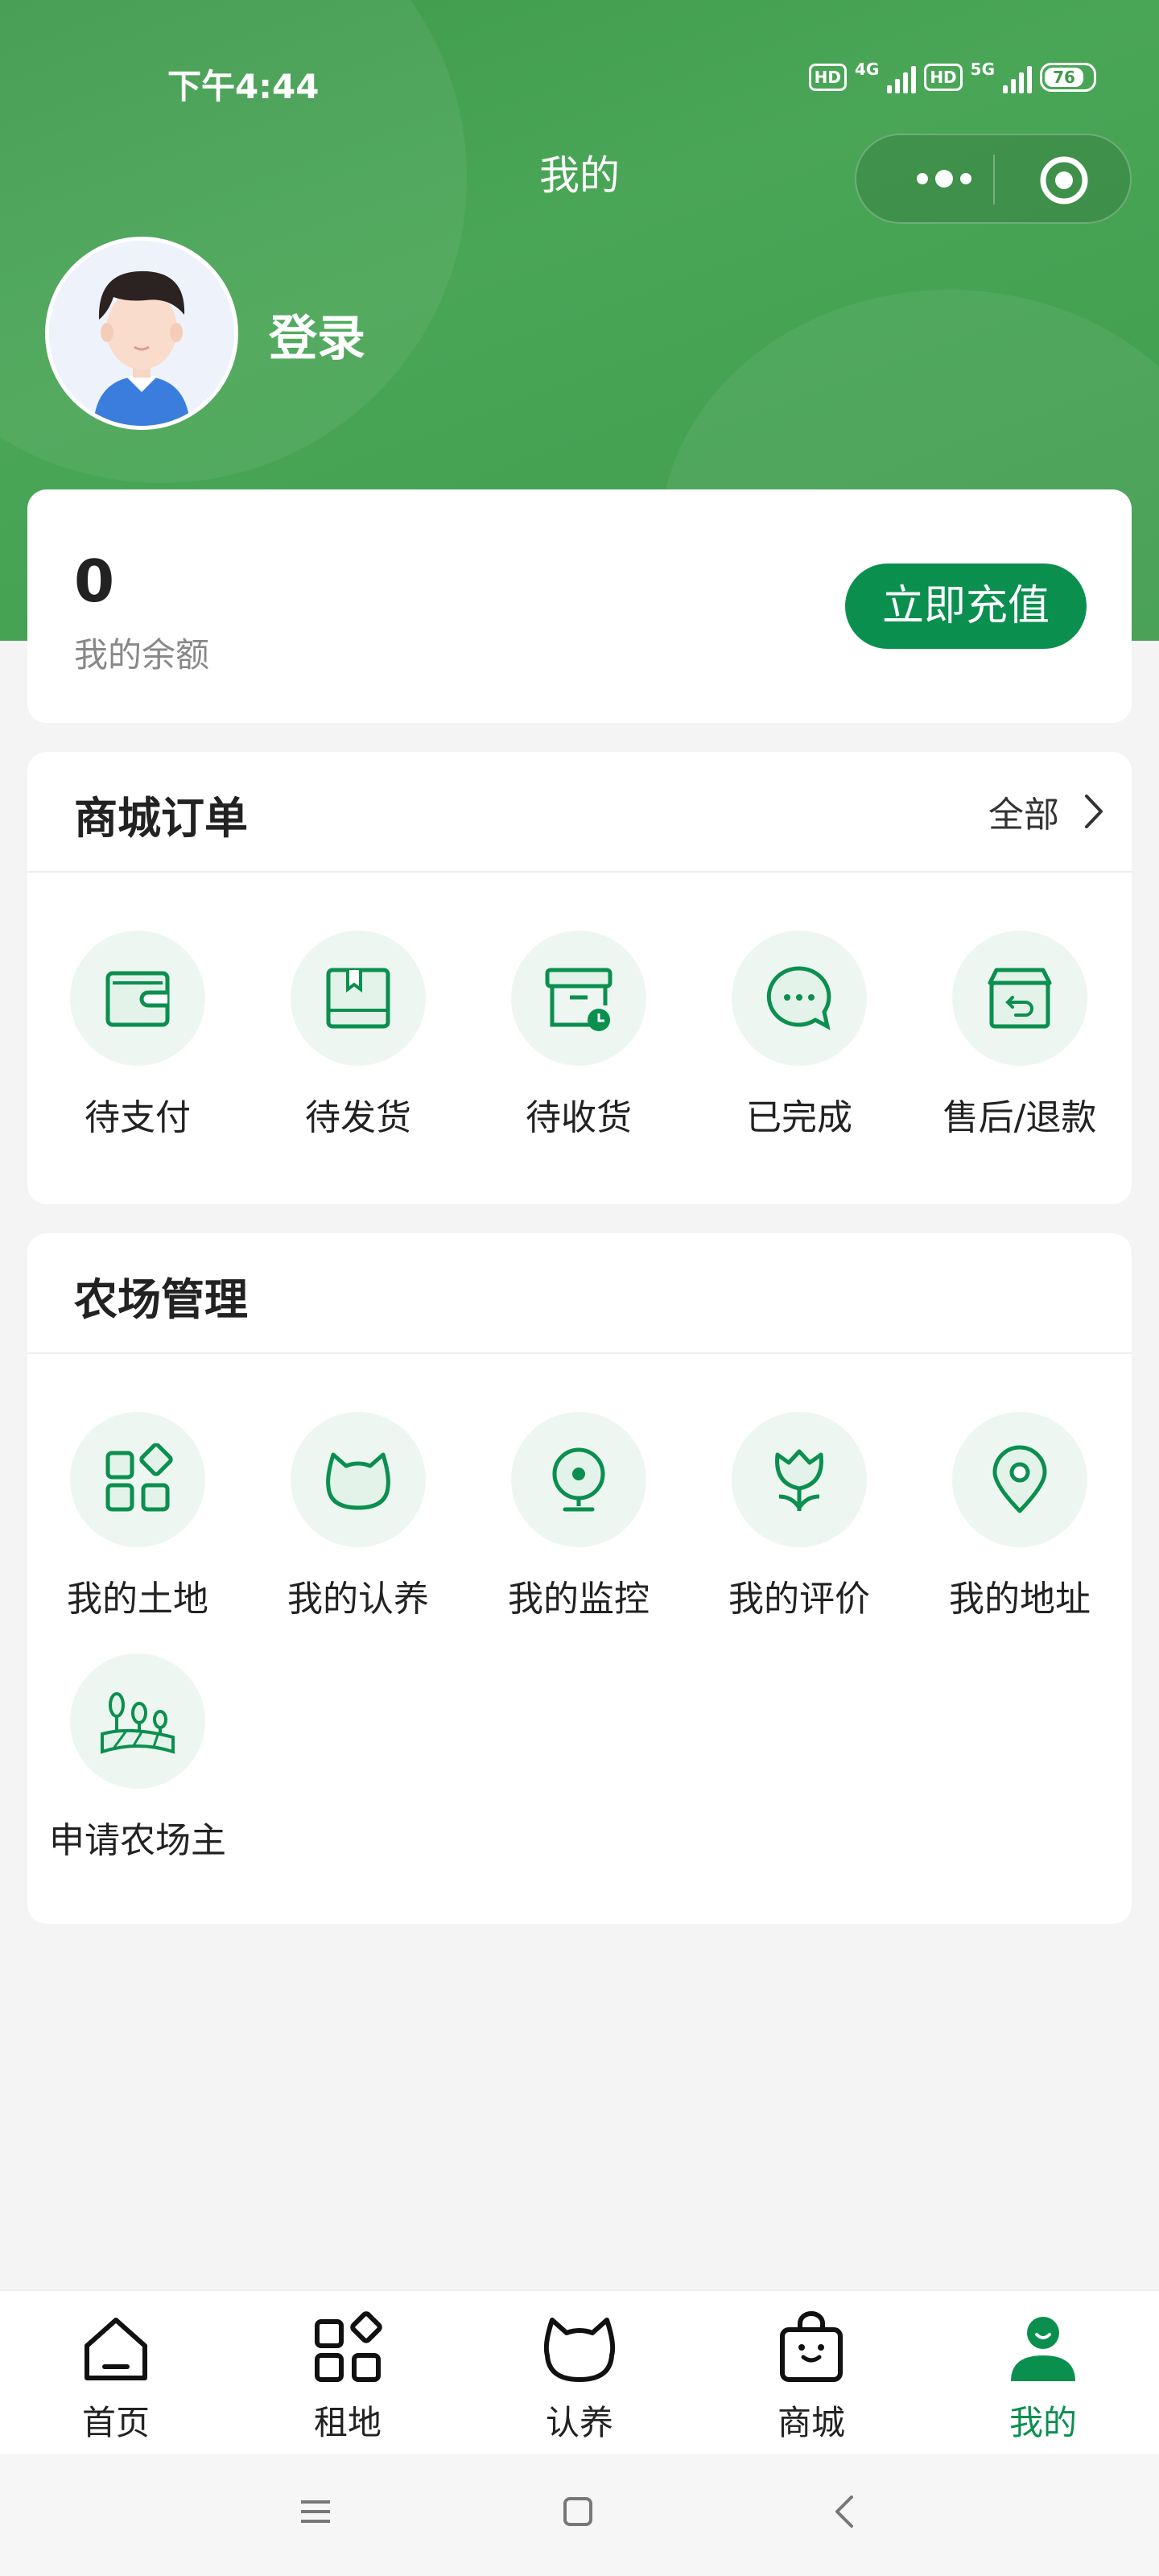 This screenshot has height=2576, width=1159. Describe the element at coordinates (1019, 998) in the screenshot. I see `return-box-icon` at that location.